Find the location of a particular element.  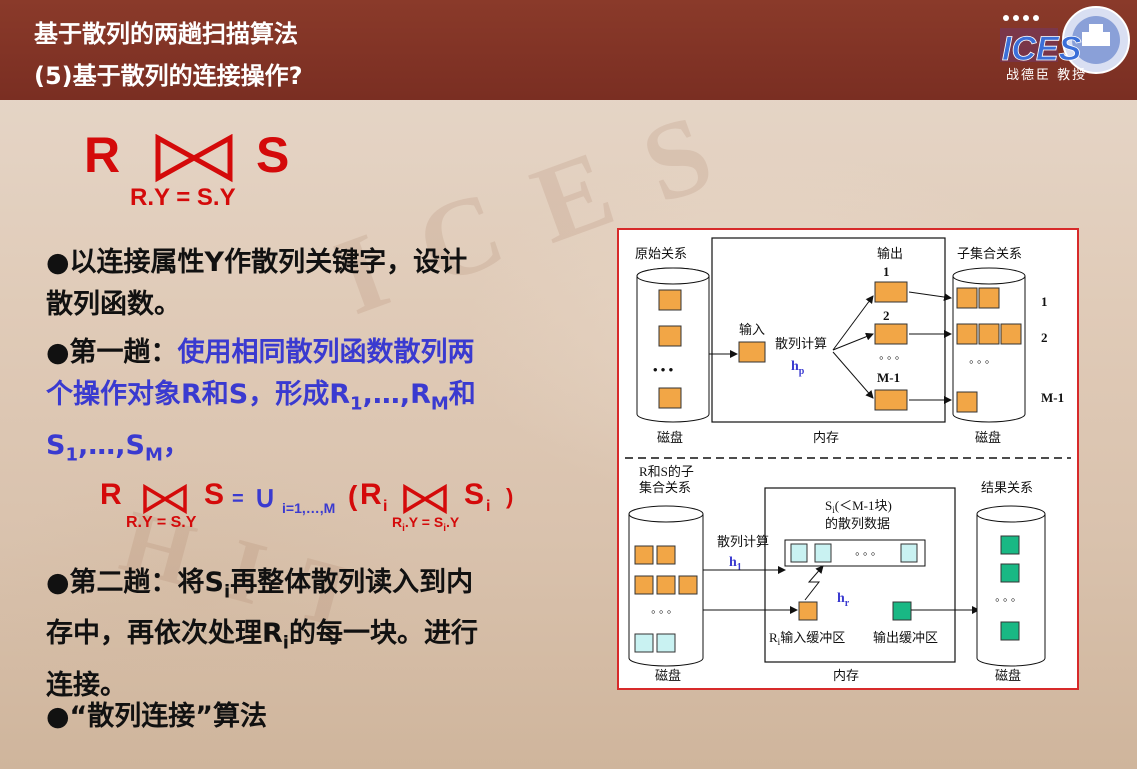

top-disk2-label: 磁盘 is located at coordinates (988, 437).